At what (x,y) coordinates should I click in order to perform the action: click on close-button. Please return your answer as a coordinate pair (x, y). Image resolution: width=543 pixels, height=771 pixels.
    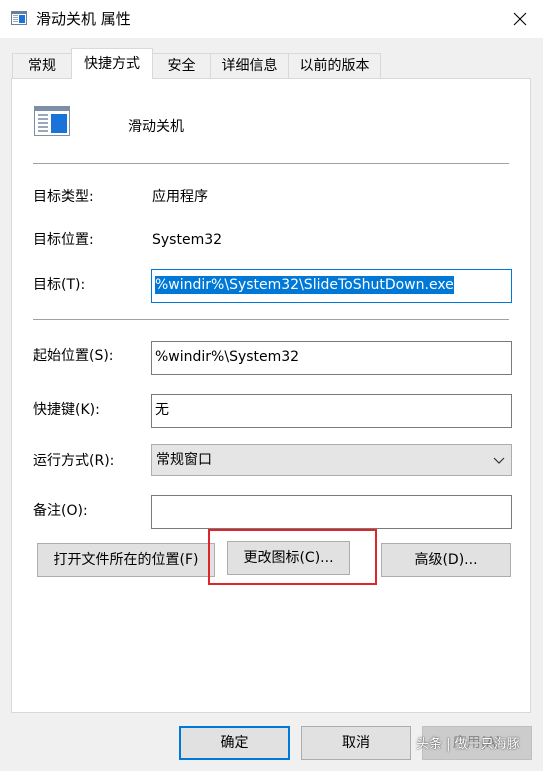
    Looking at the image, I should click on (520, 19).